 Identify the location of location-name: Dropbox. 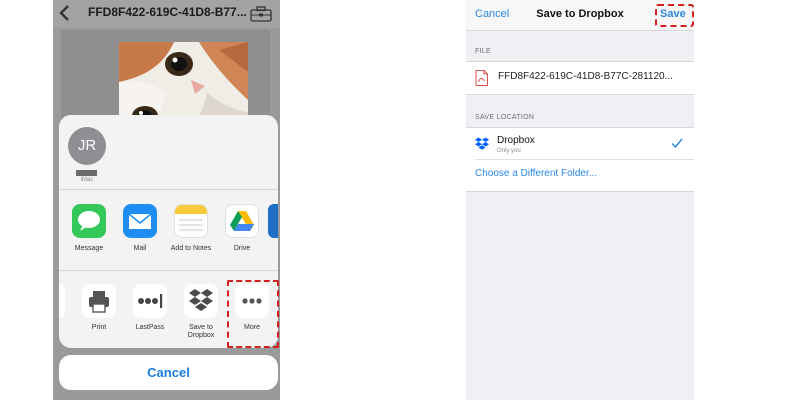
(516, 140).